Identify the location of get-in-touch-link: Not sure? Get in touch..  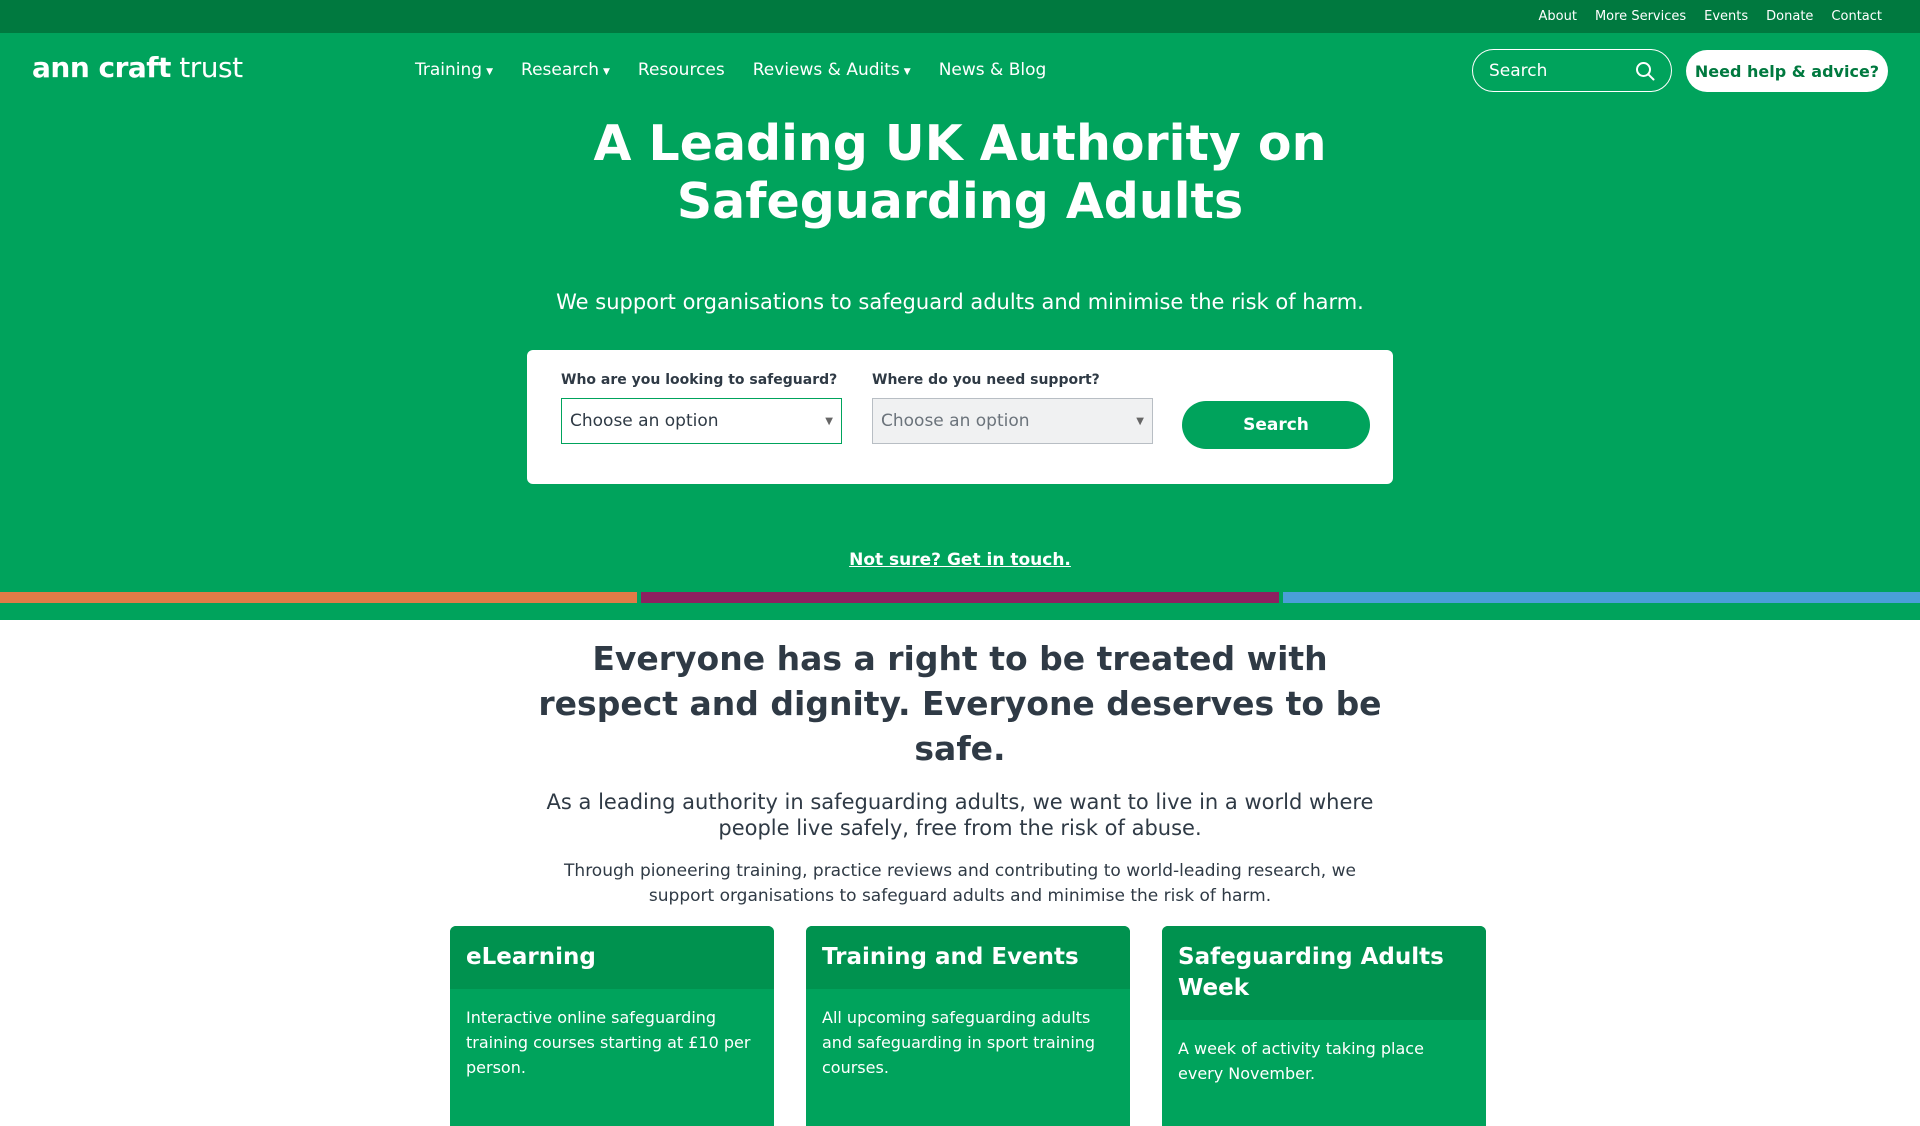
(960, 560).